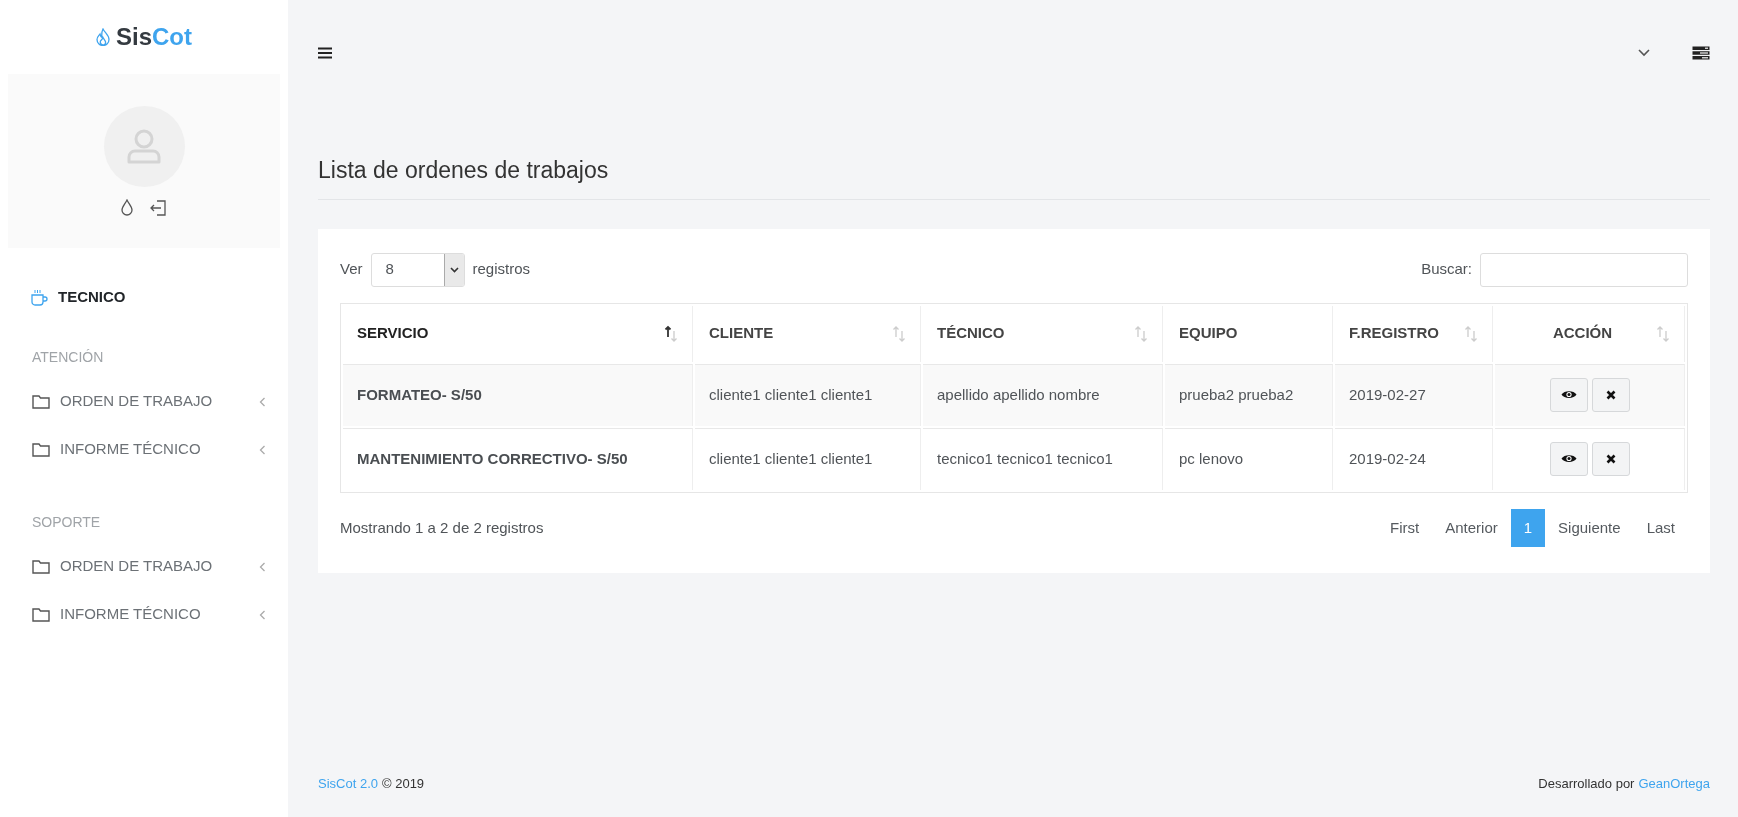 This screenshot has height=817, width=1738. I want to click on chevron-down-icon, so click(1644, 52).